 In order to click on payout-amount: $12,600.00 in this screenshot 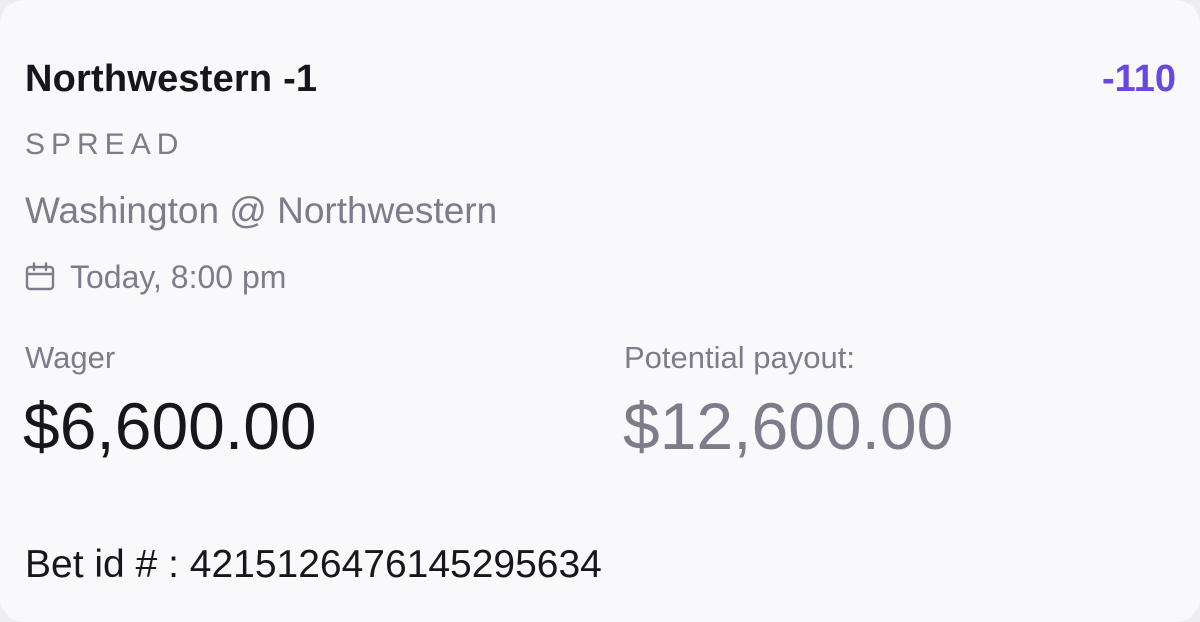, I will do `click(788, 426)`.